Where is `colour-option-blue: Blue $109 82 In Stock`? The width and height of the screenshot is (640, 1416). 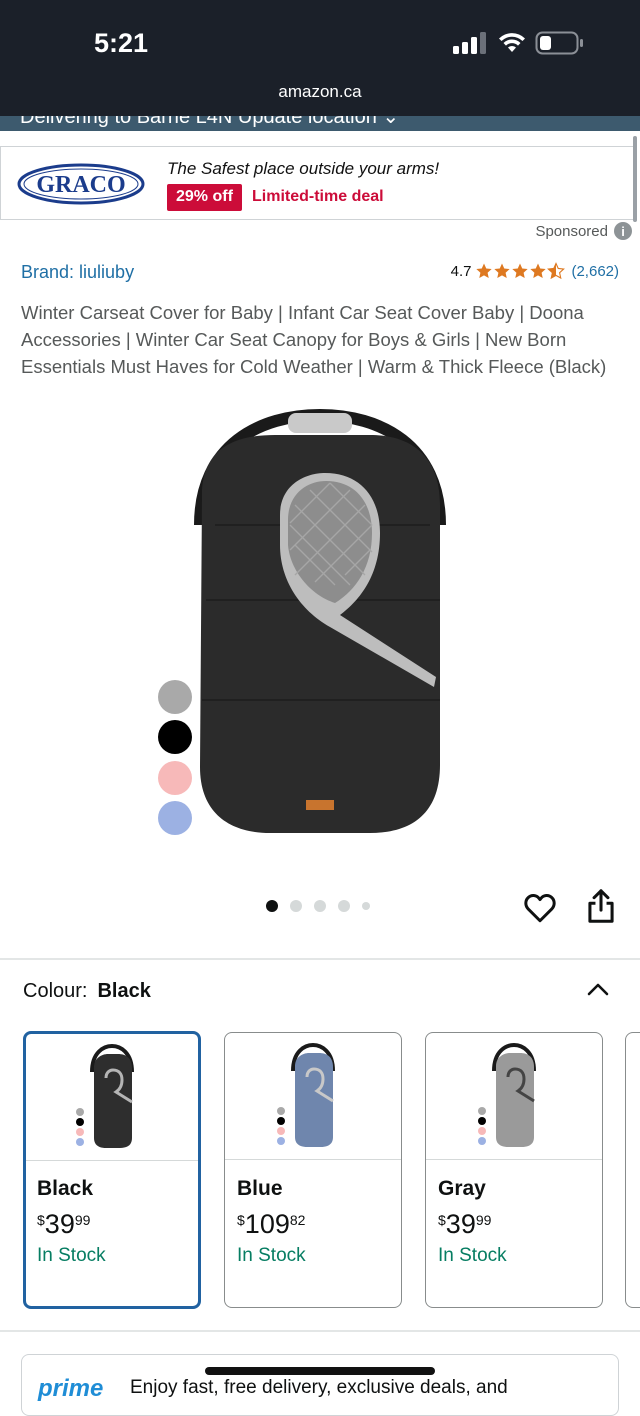 colour-option-blue: Blue $109 82 In Stock is located at coordinates (313, 1170).